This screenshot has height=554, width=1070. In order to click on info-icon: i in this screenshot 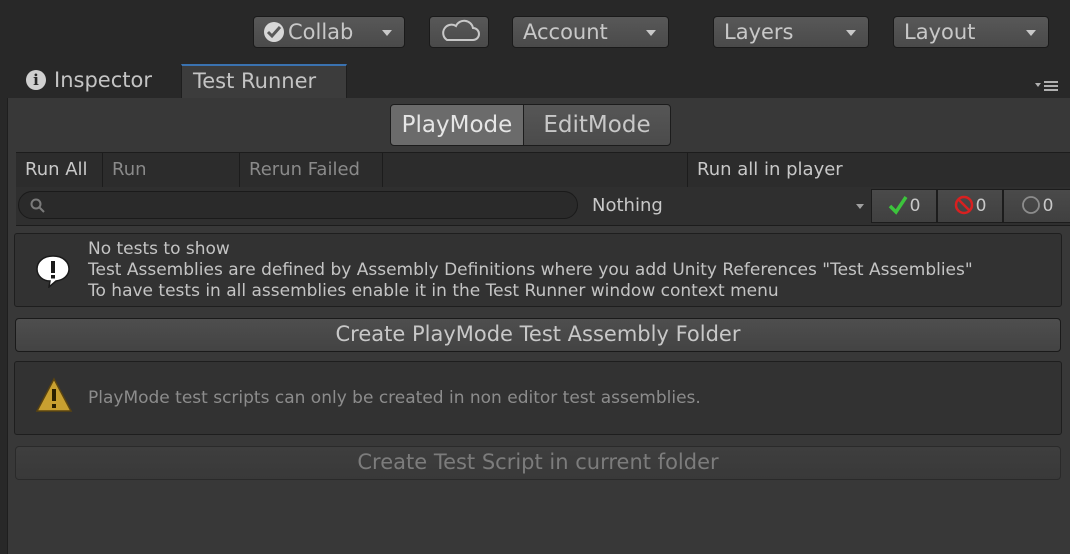, I will do `click(36, 80)`.